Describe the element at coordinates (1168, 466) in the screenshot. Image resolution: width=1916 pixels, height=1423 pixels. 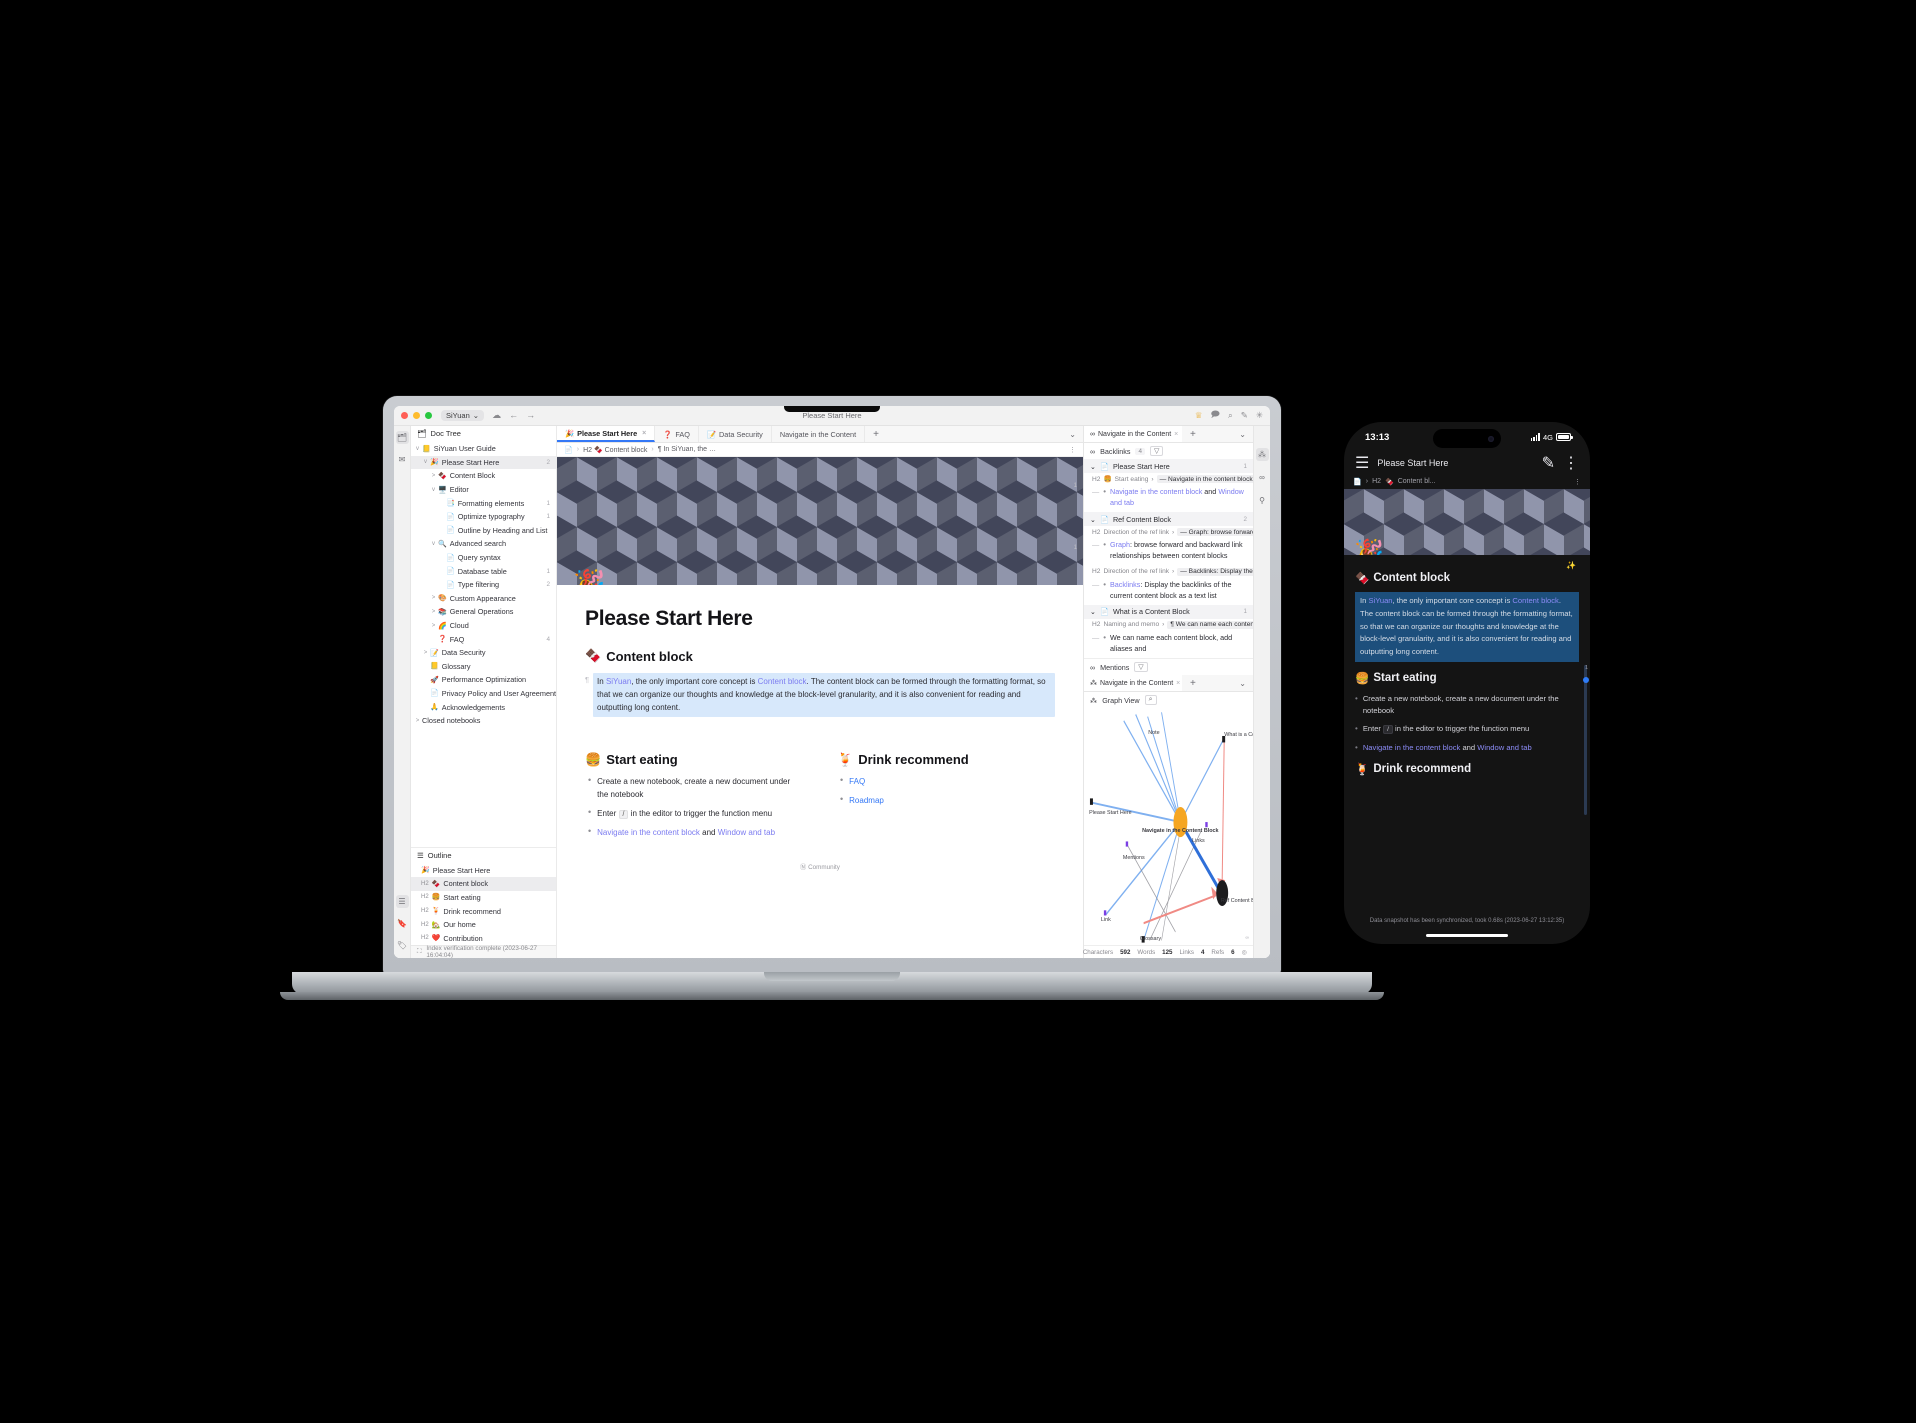
I see `backlink-document-row: ⌄ 📄 Please Start Here 1` at that location.